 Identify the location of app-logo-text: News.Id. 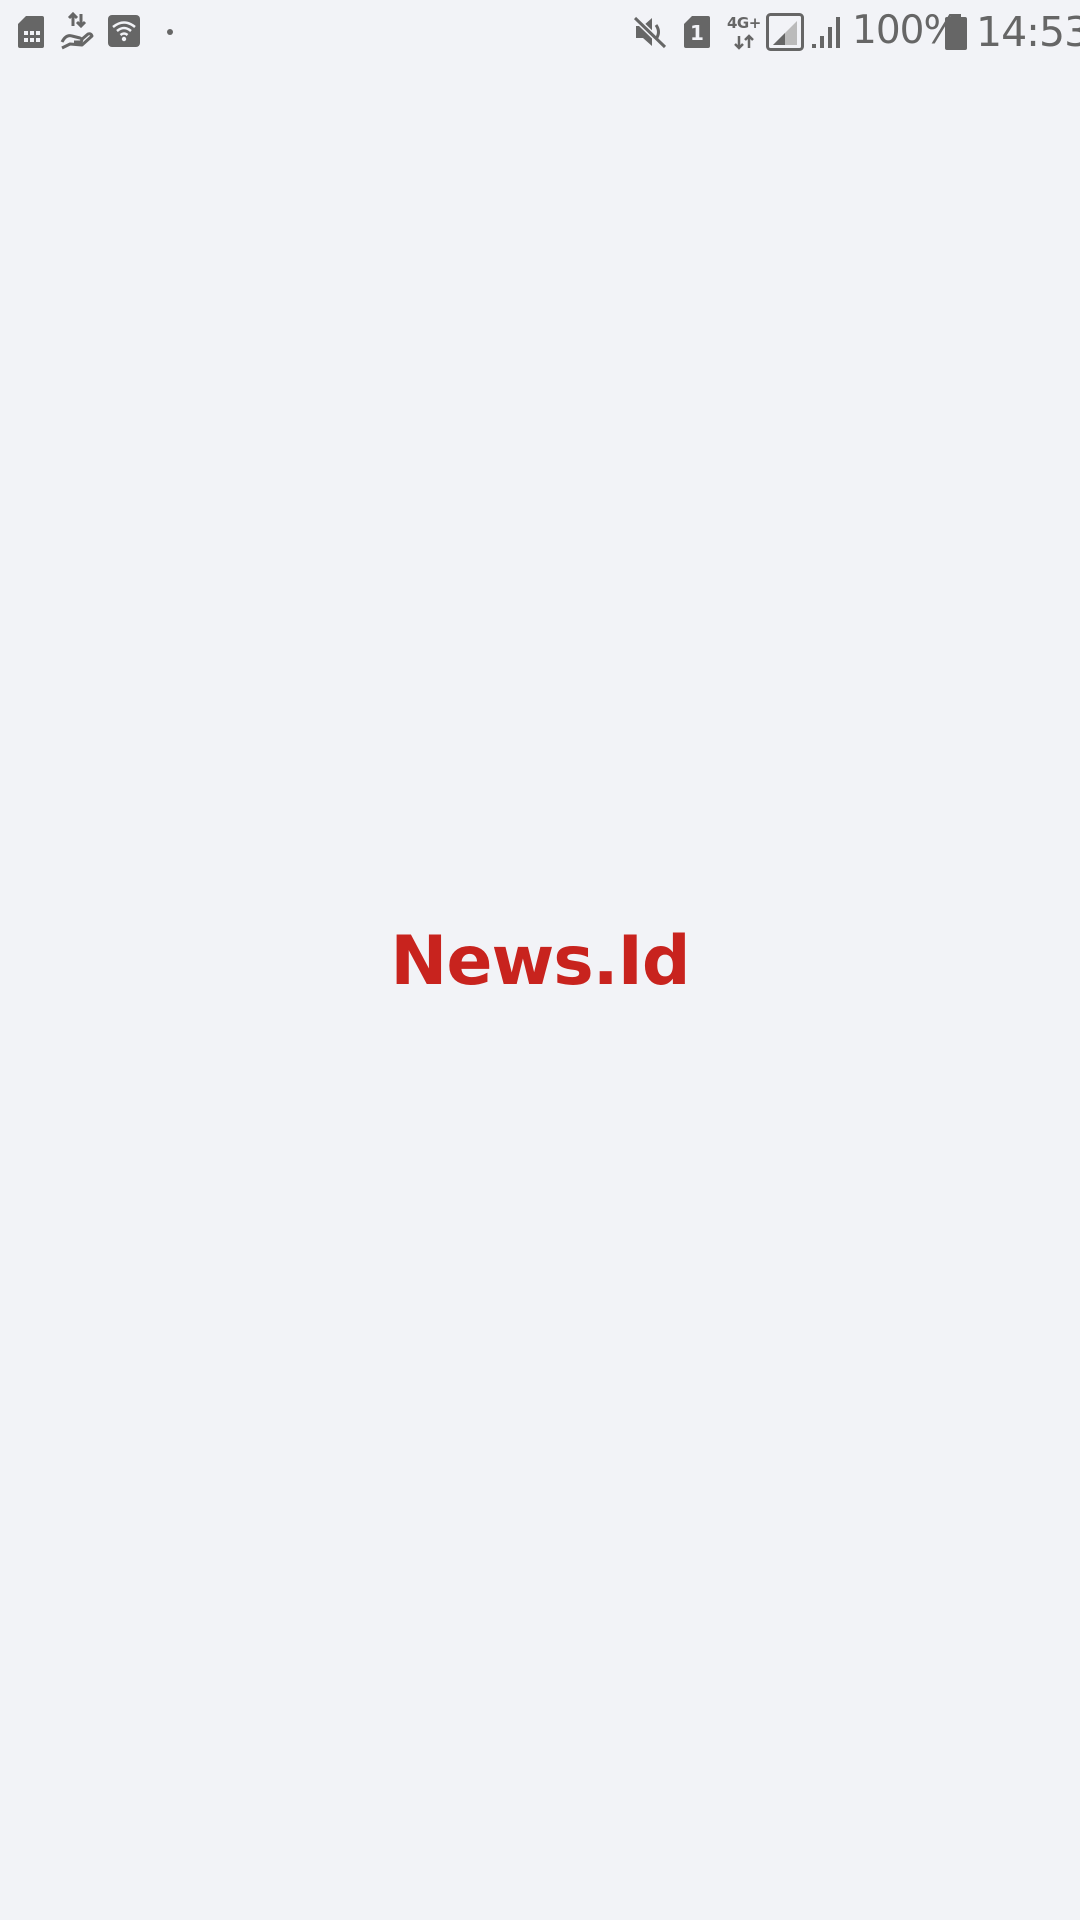
(540, 961).